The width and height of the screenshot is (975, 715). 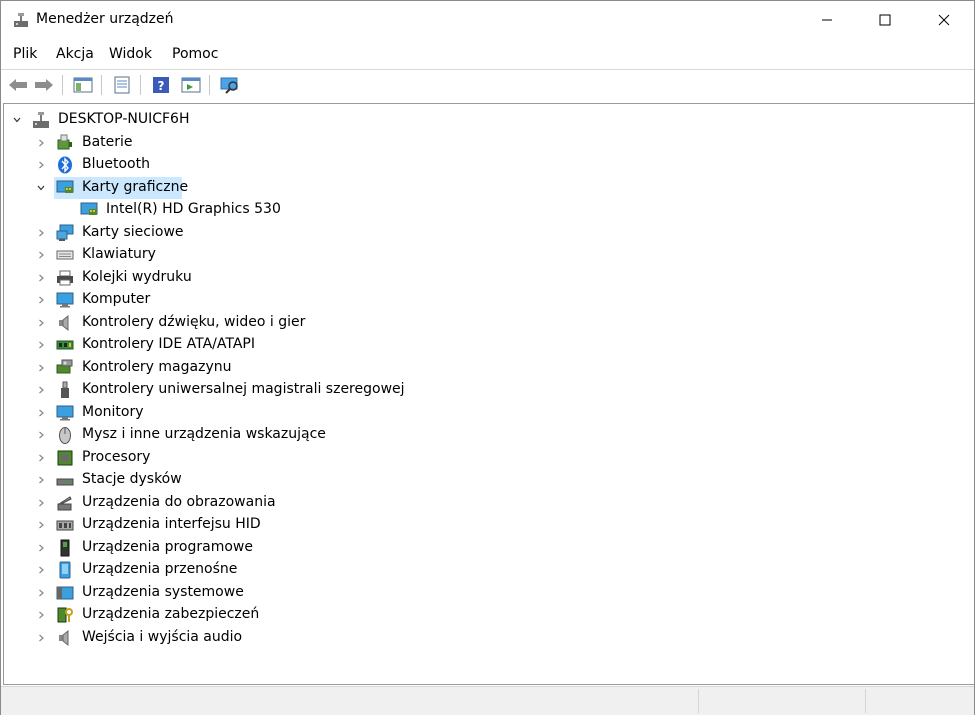 I want to click on tree-category-item: Stacje dysków, so click(x=132, y=479).